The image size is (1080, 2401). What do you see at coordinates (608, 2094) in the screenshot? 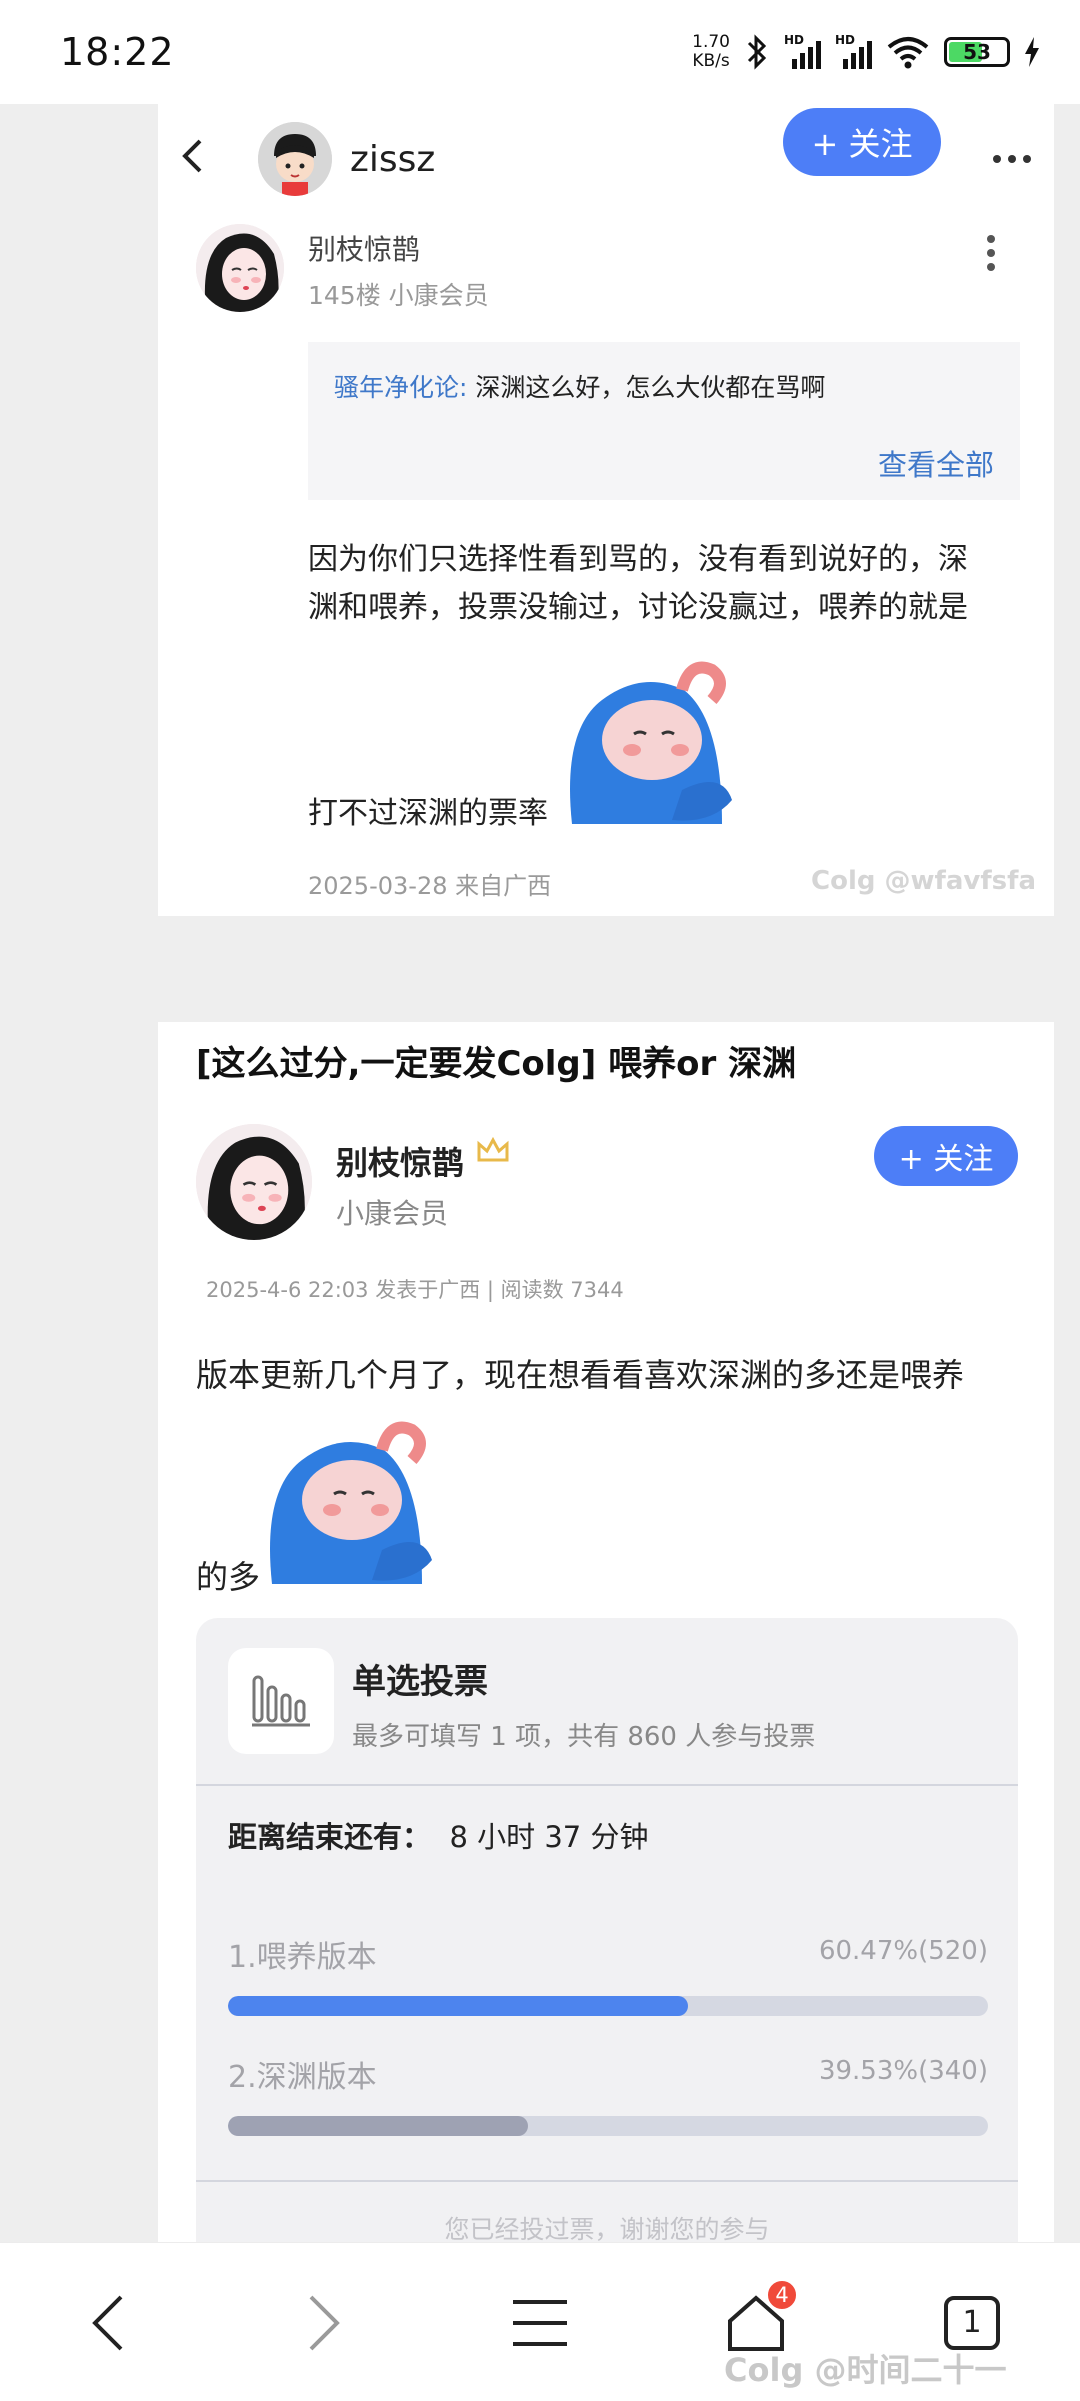
I see `poll-option: 2.深渊版本 39.53%(340)` at bounding box center [608, 2094].